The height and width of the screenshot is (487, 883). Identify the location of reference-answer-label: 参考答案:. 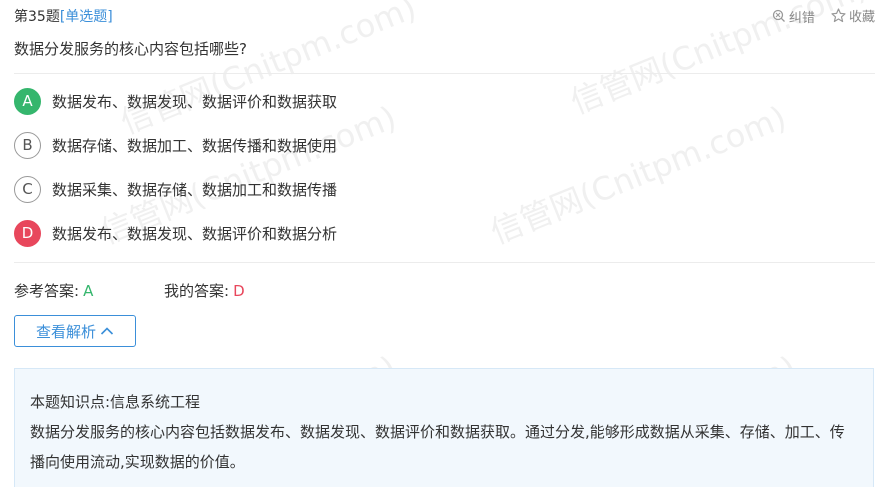
(47, 291).